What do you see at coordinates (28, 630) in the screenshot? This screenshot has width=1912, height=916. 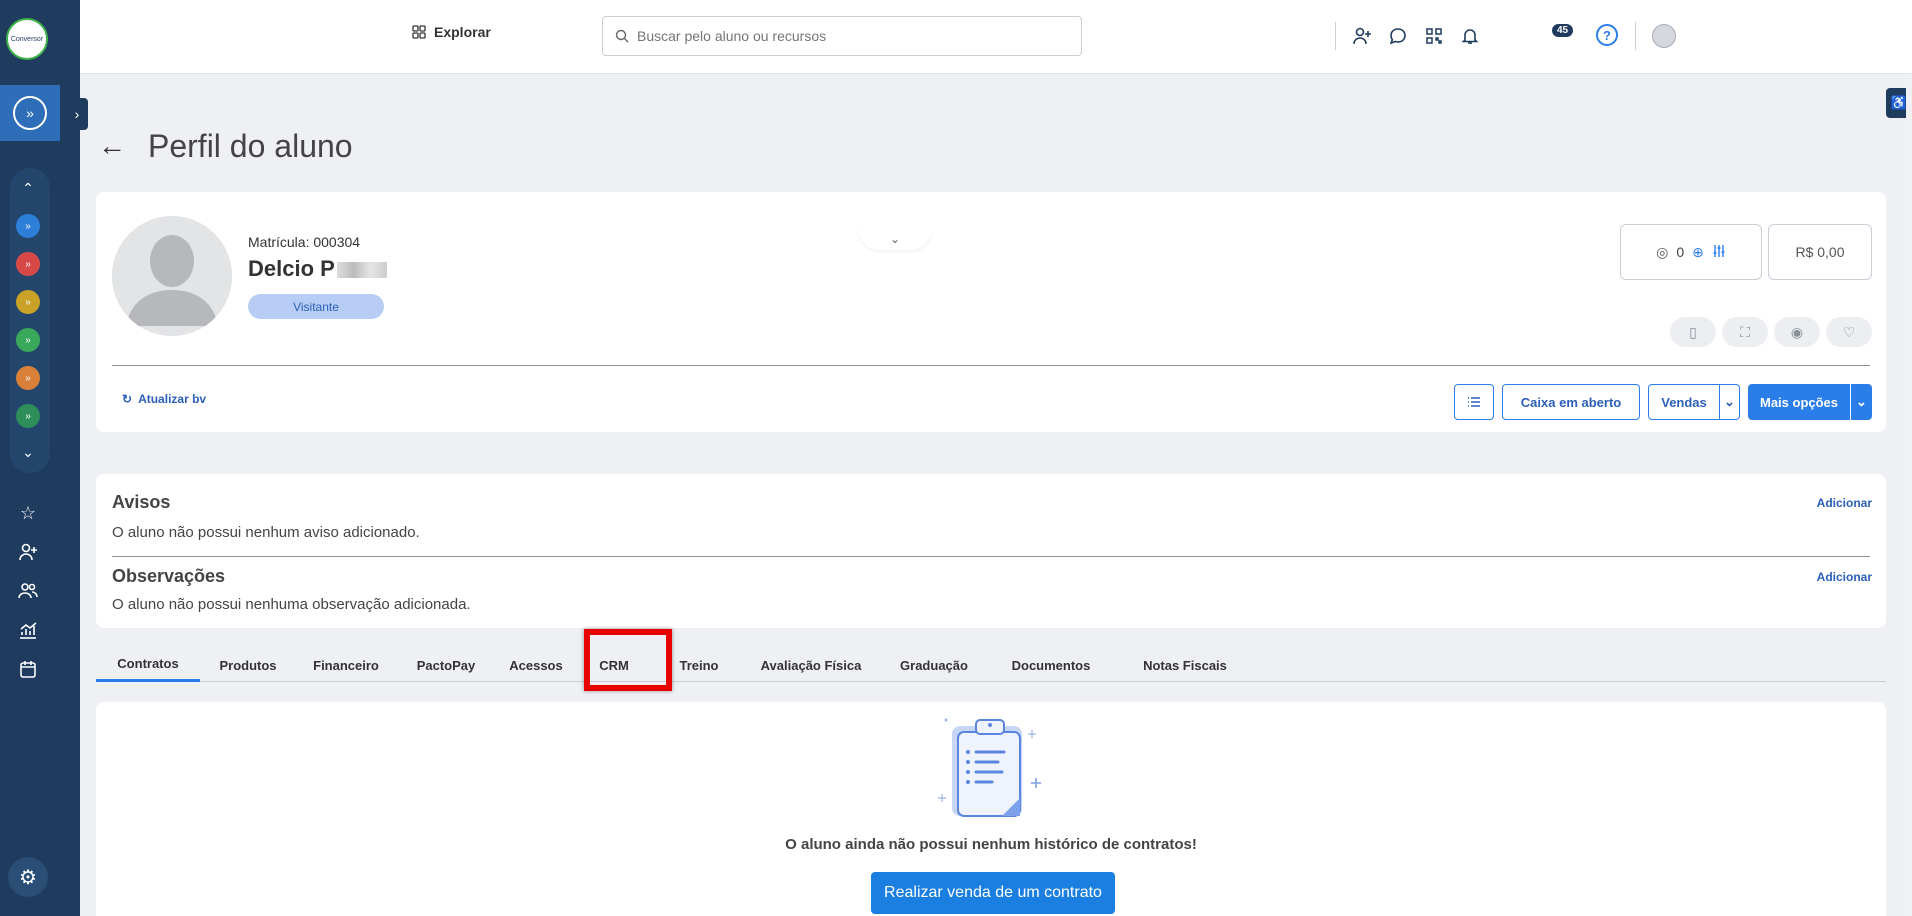 I see `chart-icon` at bounding box center [28, 630].